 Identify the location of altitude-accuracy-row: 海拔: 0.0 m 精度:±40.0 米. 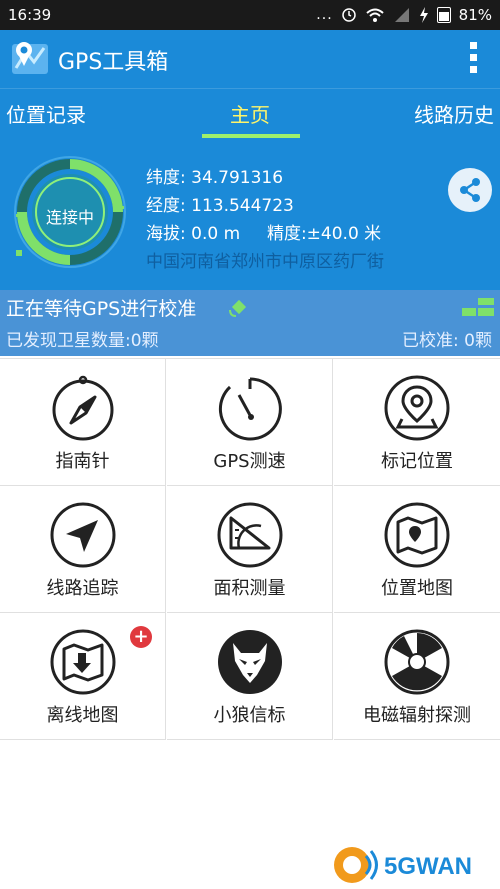
(265, 234).